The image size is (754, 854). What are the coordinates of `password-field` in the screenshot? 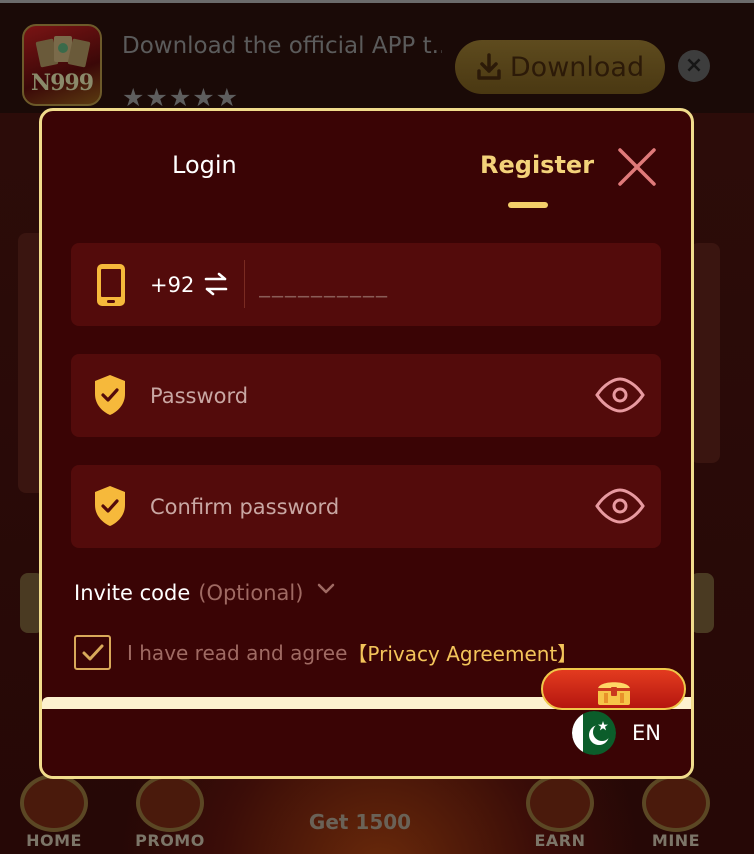 It's located at (366, 395).